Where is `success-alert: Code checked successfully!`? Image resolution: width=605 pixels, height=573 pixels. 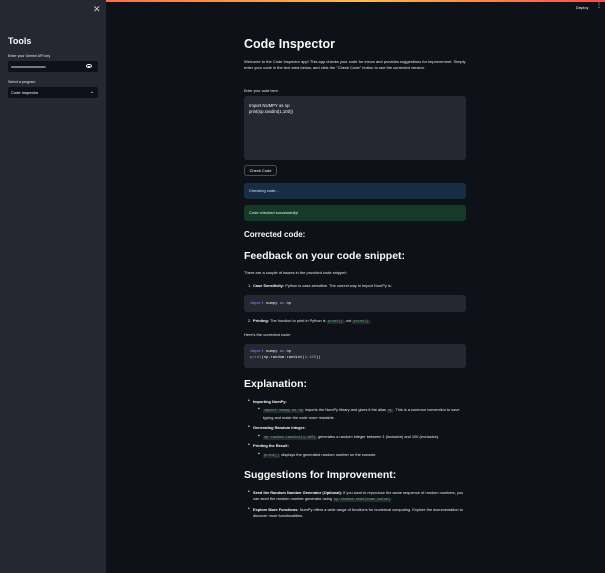
success-alert: Code checked successfully! is located at coordinates (355, 213).